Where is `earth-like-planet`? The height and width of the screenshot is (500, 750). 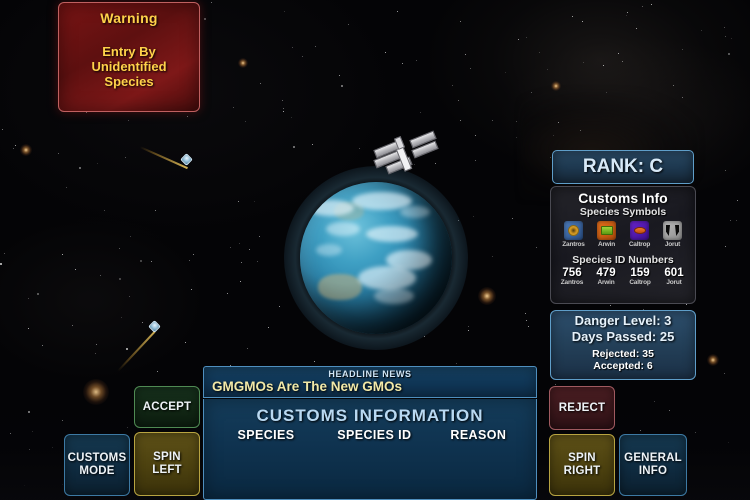
earth-like-planet is located at coordinates (376, 258).